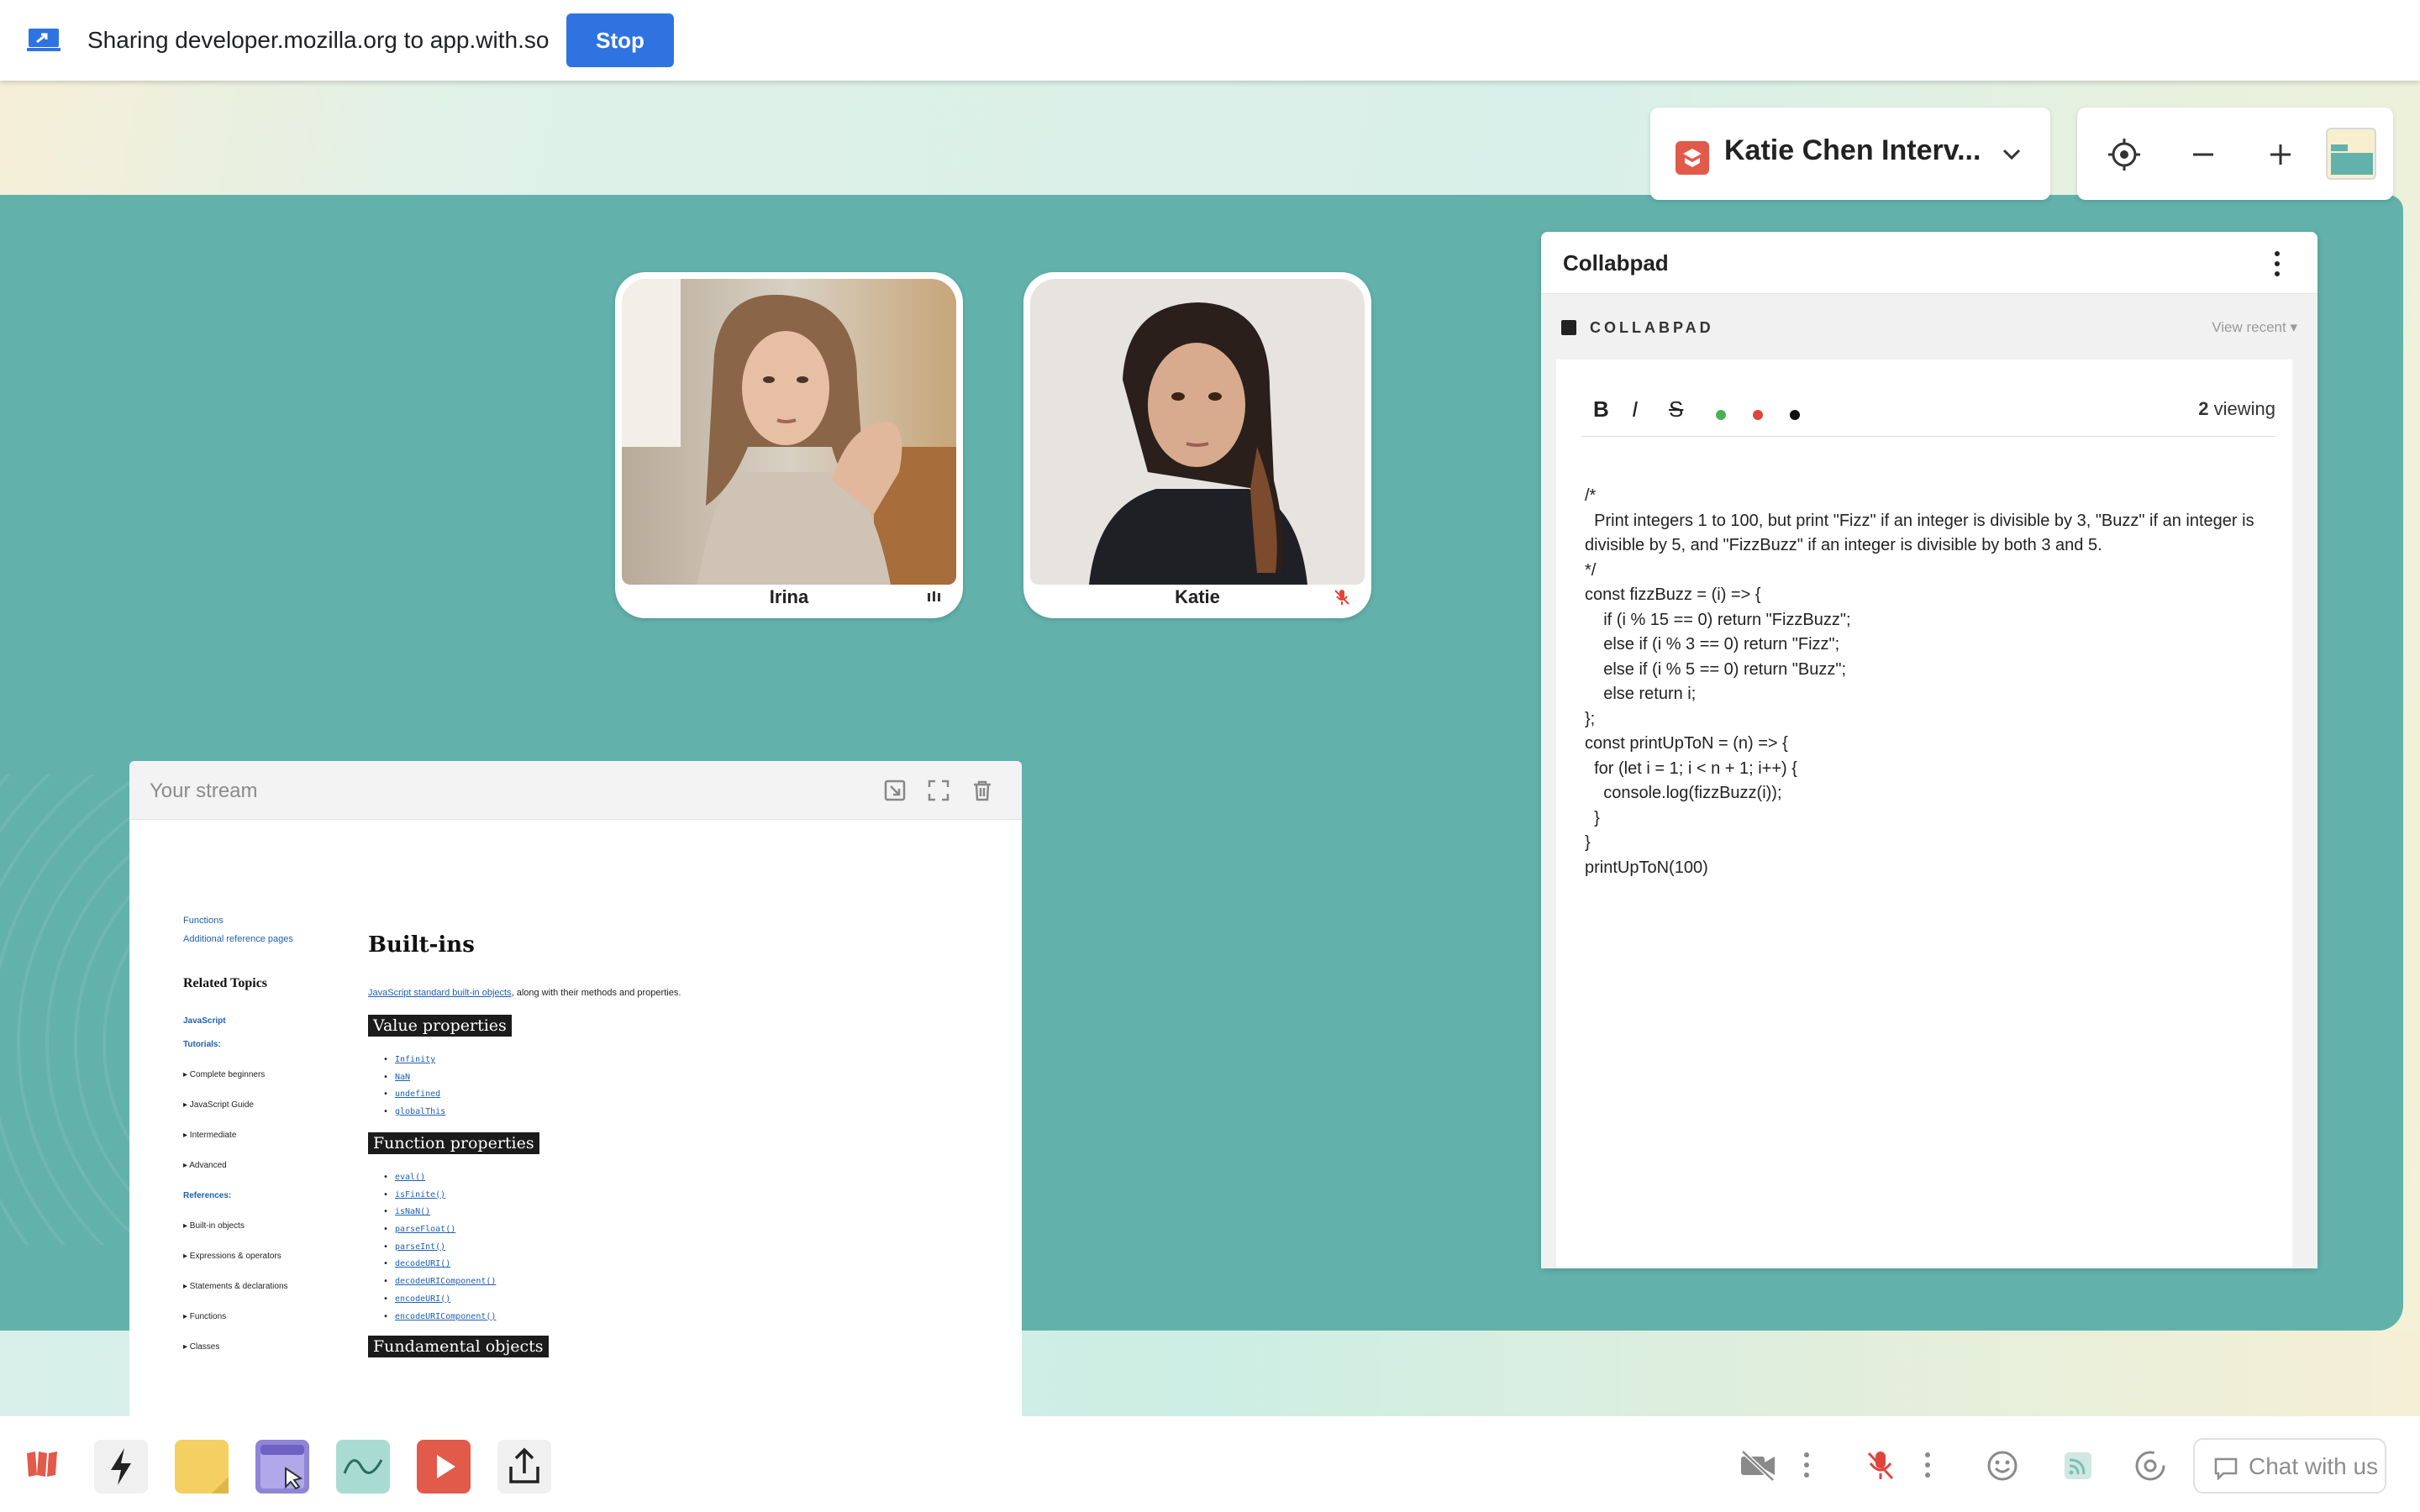 The width and height of the screenshot is (2420, 1512). Describe the element at coordinates (238, 939) in the screenshot. I see `sidebar-link: Additional reference pages` at that location.